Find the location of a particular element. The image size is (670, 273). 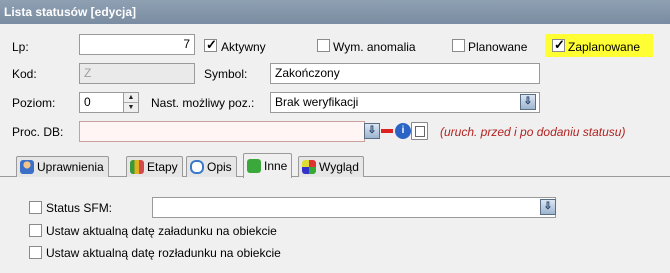

kod-label: Kod: is located at coordinates (24, 74).